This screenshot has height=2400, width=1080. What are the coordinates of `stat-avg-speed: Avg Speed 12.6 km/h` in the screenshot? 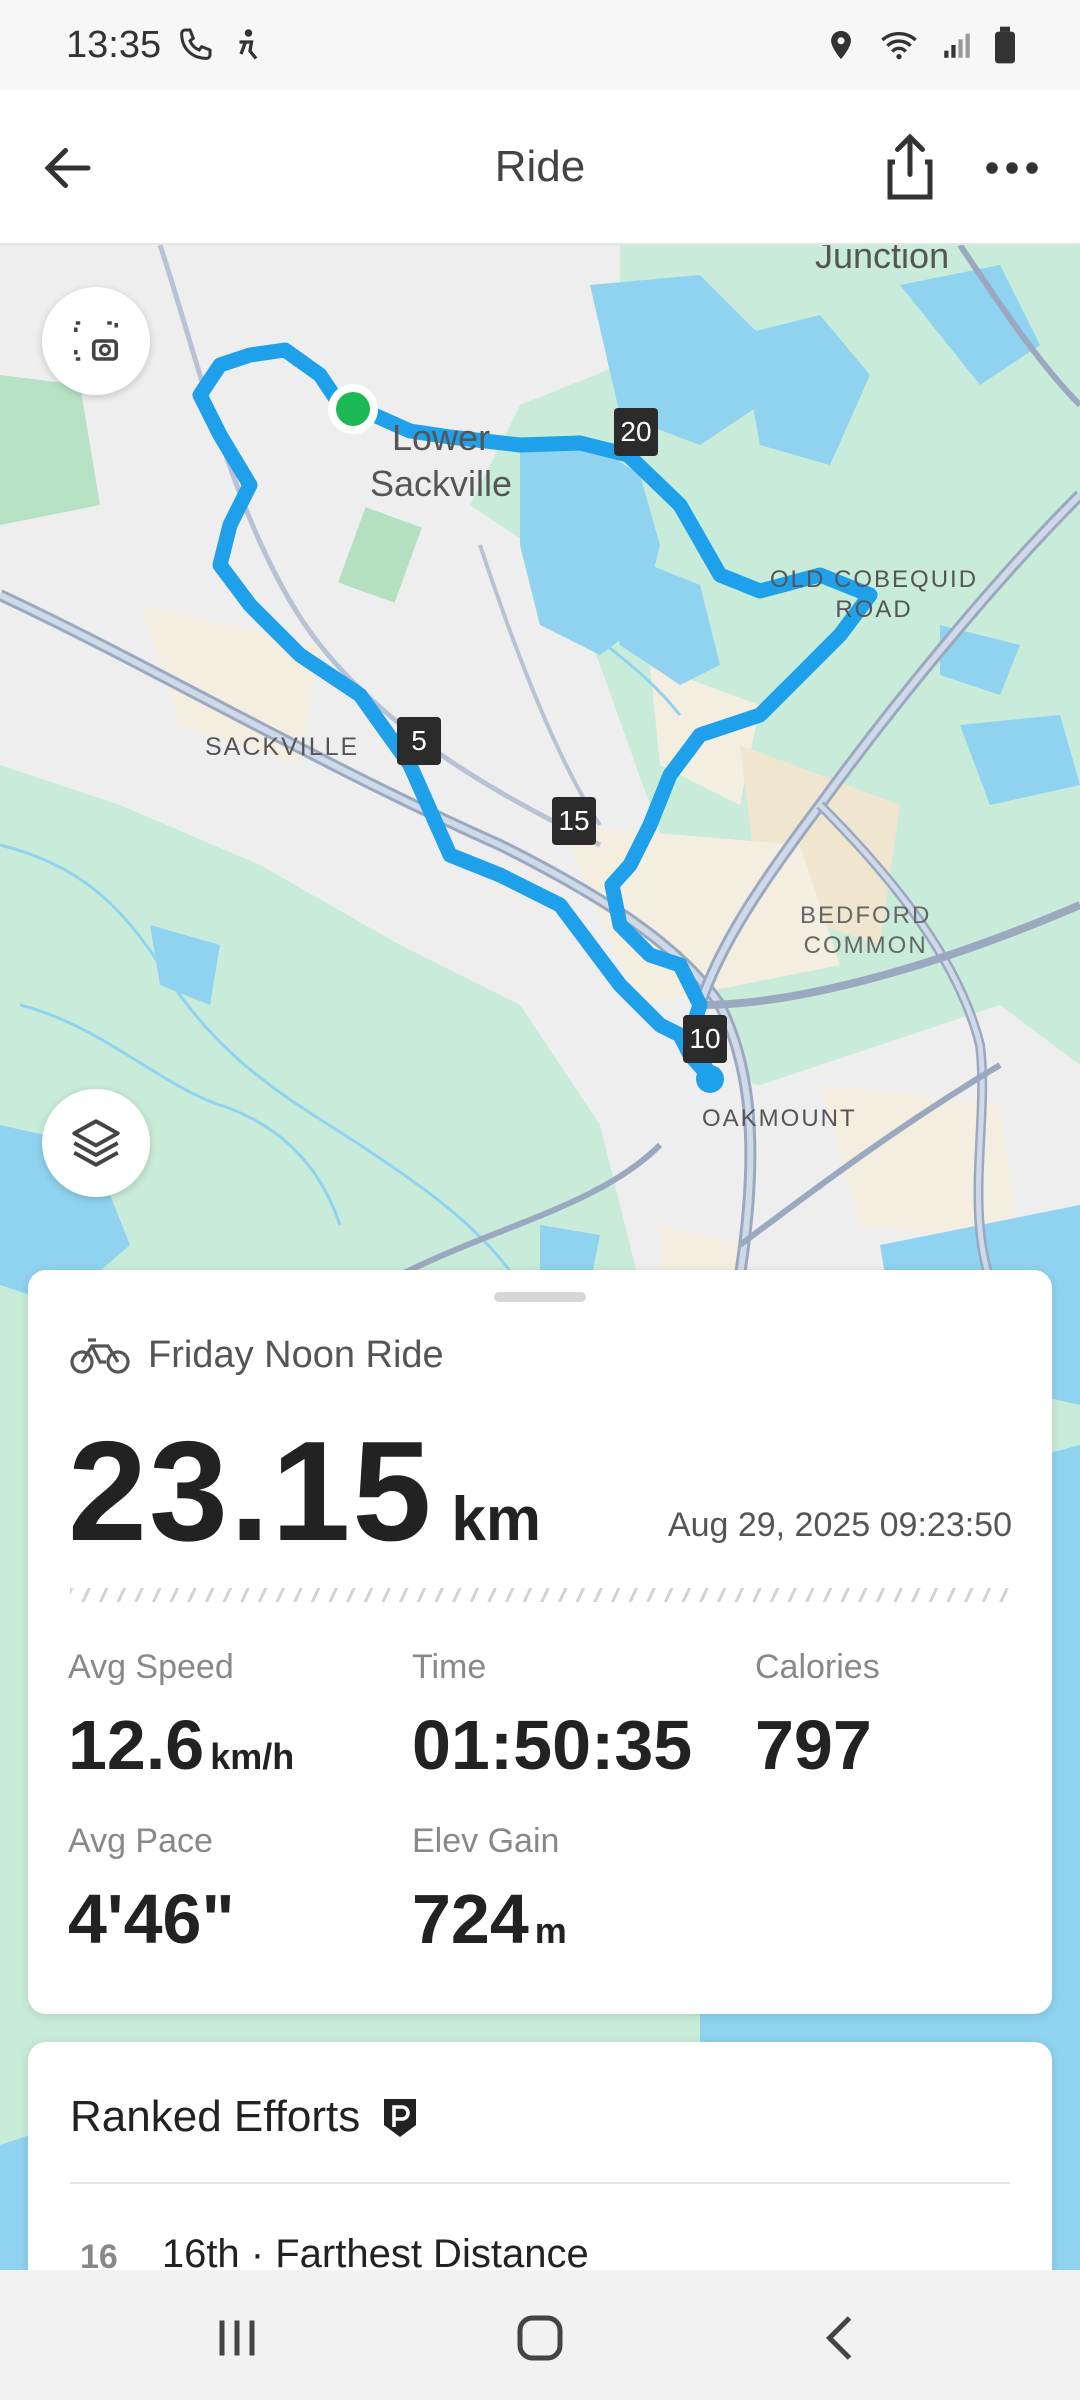 It's located at (181, 1716).